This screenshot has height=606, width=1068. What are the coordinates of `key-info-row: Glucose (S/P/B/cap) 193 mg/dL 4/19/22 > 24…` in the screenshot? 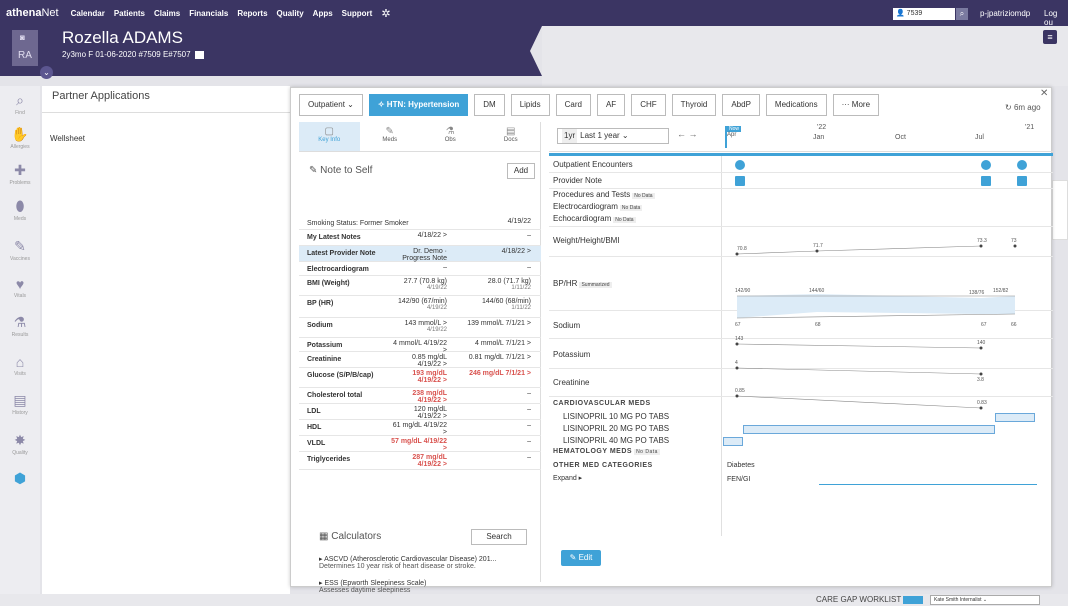 It's located at (420, 378).